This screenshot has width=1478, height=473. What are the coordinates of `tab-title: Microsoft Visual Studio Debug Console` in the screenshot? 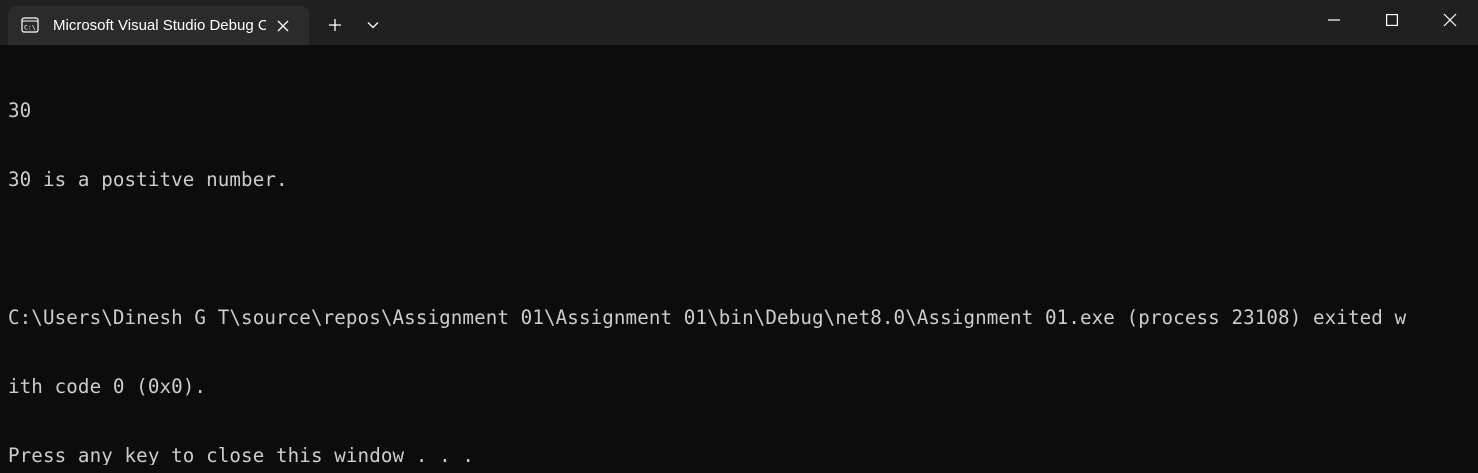 It's located at (159, 25).